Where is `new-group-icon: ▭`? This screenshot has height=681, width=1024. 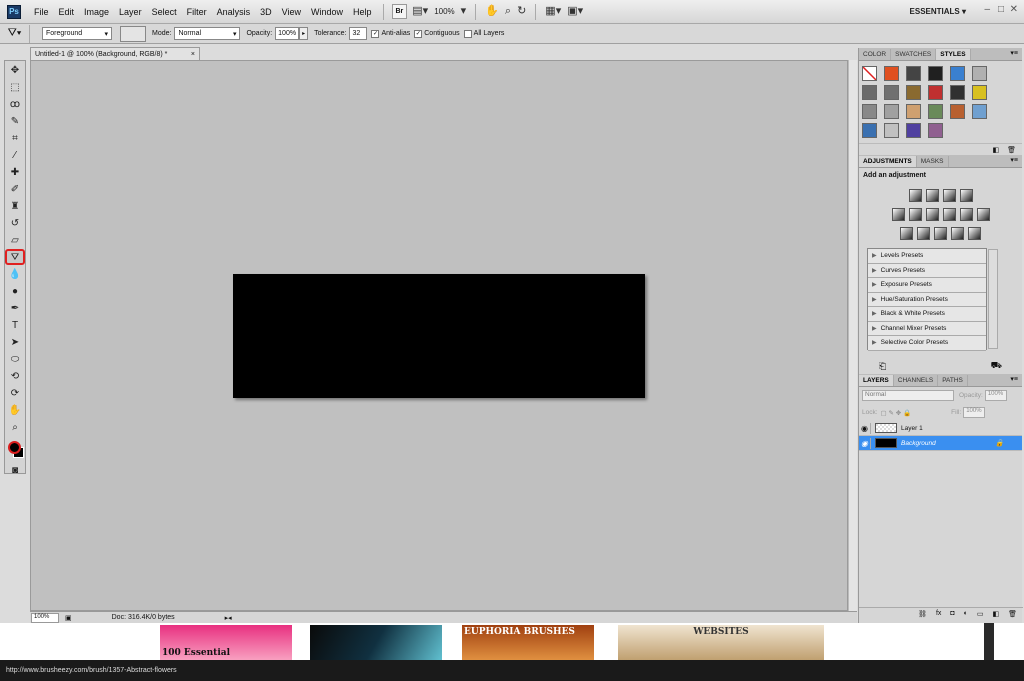 new-group-icon: ▭ is located at coordinates (980, 614).